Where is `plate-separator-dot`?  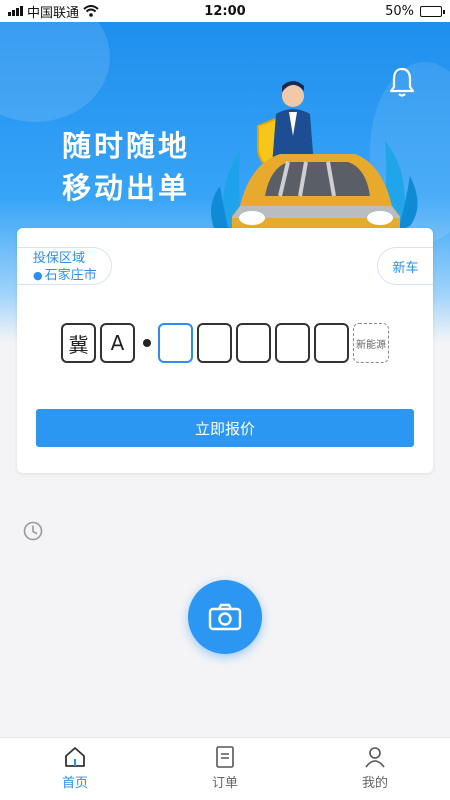
plate-separator-dot is located at coordinates (147, 343).